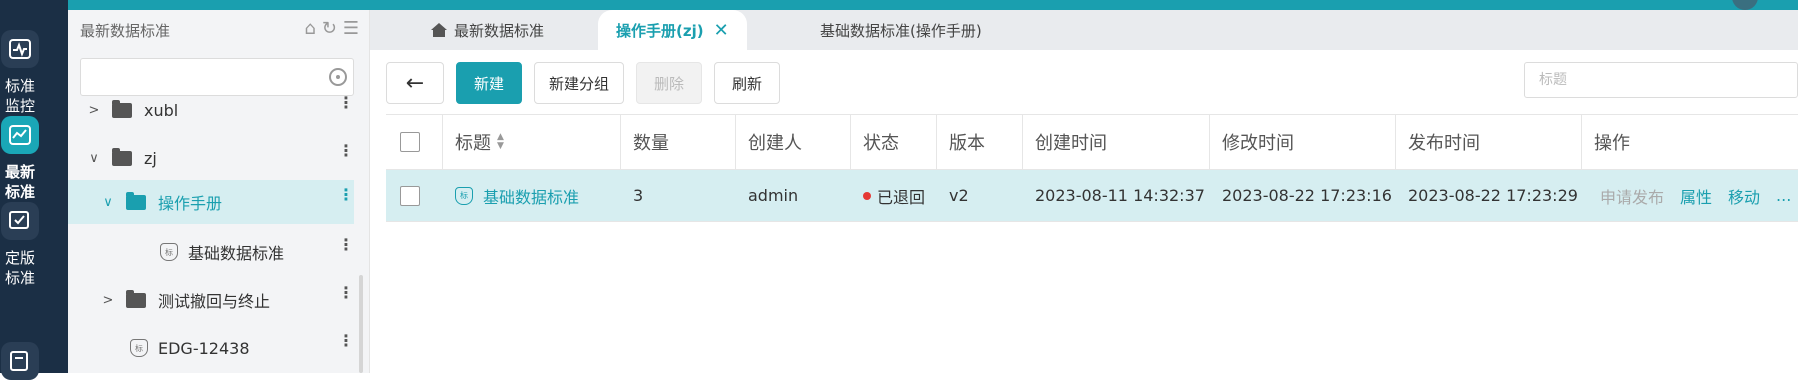 Image resolution: width=1798 pixels, height=380 pixels. Describe the element at coordinates (901, 197) in the screenshot. I see `status-label: 已退回` at that location.